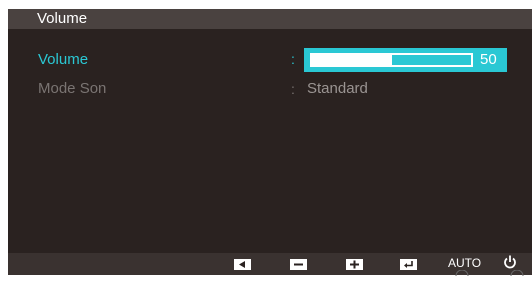 This screenshot has width=532, height=306. I want to click on left-arrow-button, so click(242, 264).